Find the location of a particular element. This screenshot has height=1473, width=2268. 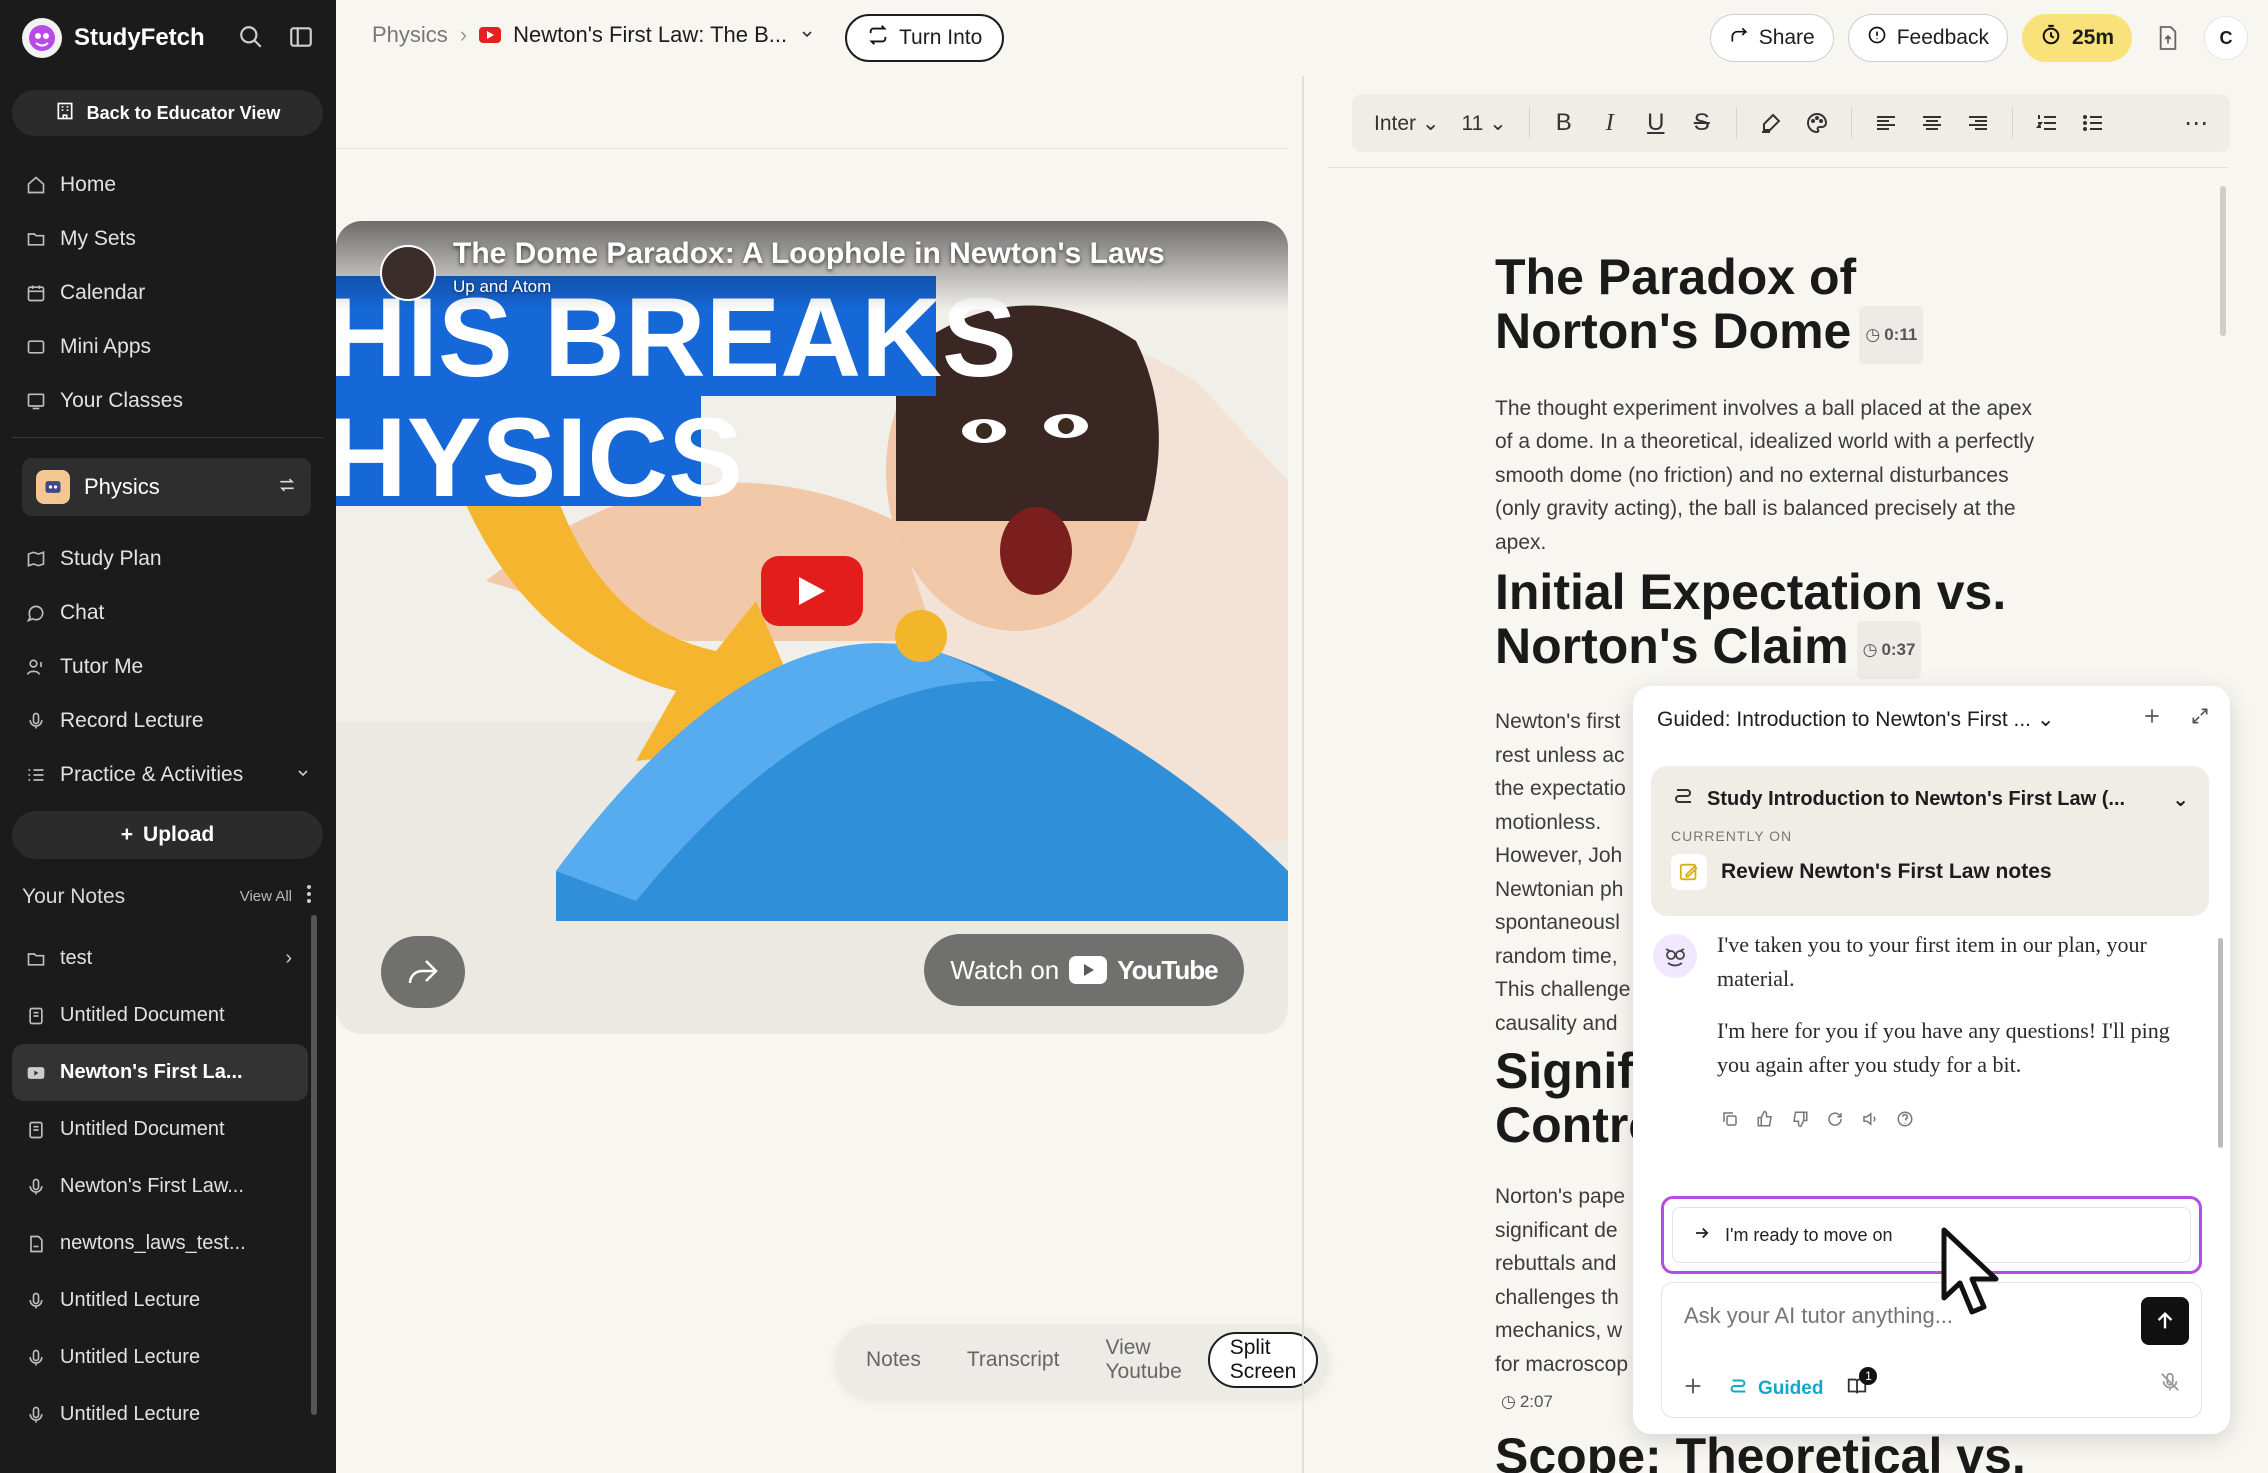

nav-home: Home is located at coordinates (167, 185).